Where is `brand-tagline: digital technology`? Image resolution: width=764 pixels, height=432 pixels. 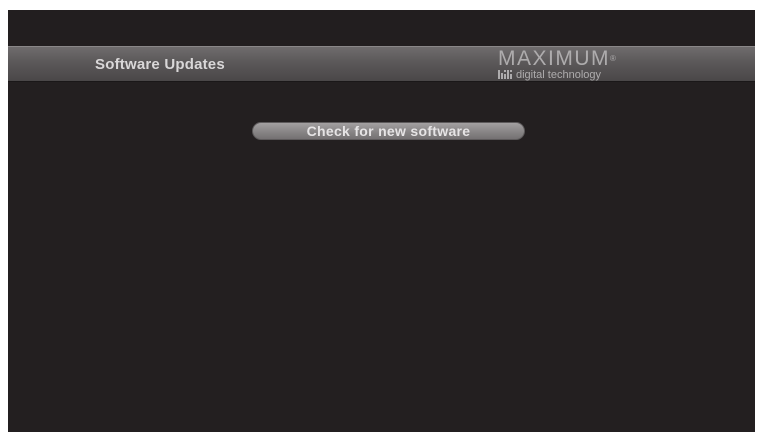
brand-tagline: digital technology is located at coordinates (549, 75).